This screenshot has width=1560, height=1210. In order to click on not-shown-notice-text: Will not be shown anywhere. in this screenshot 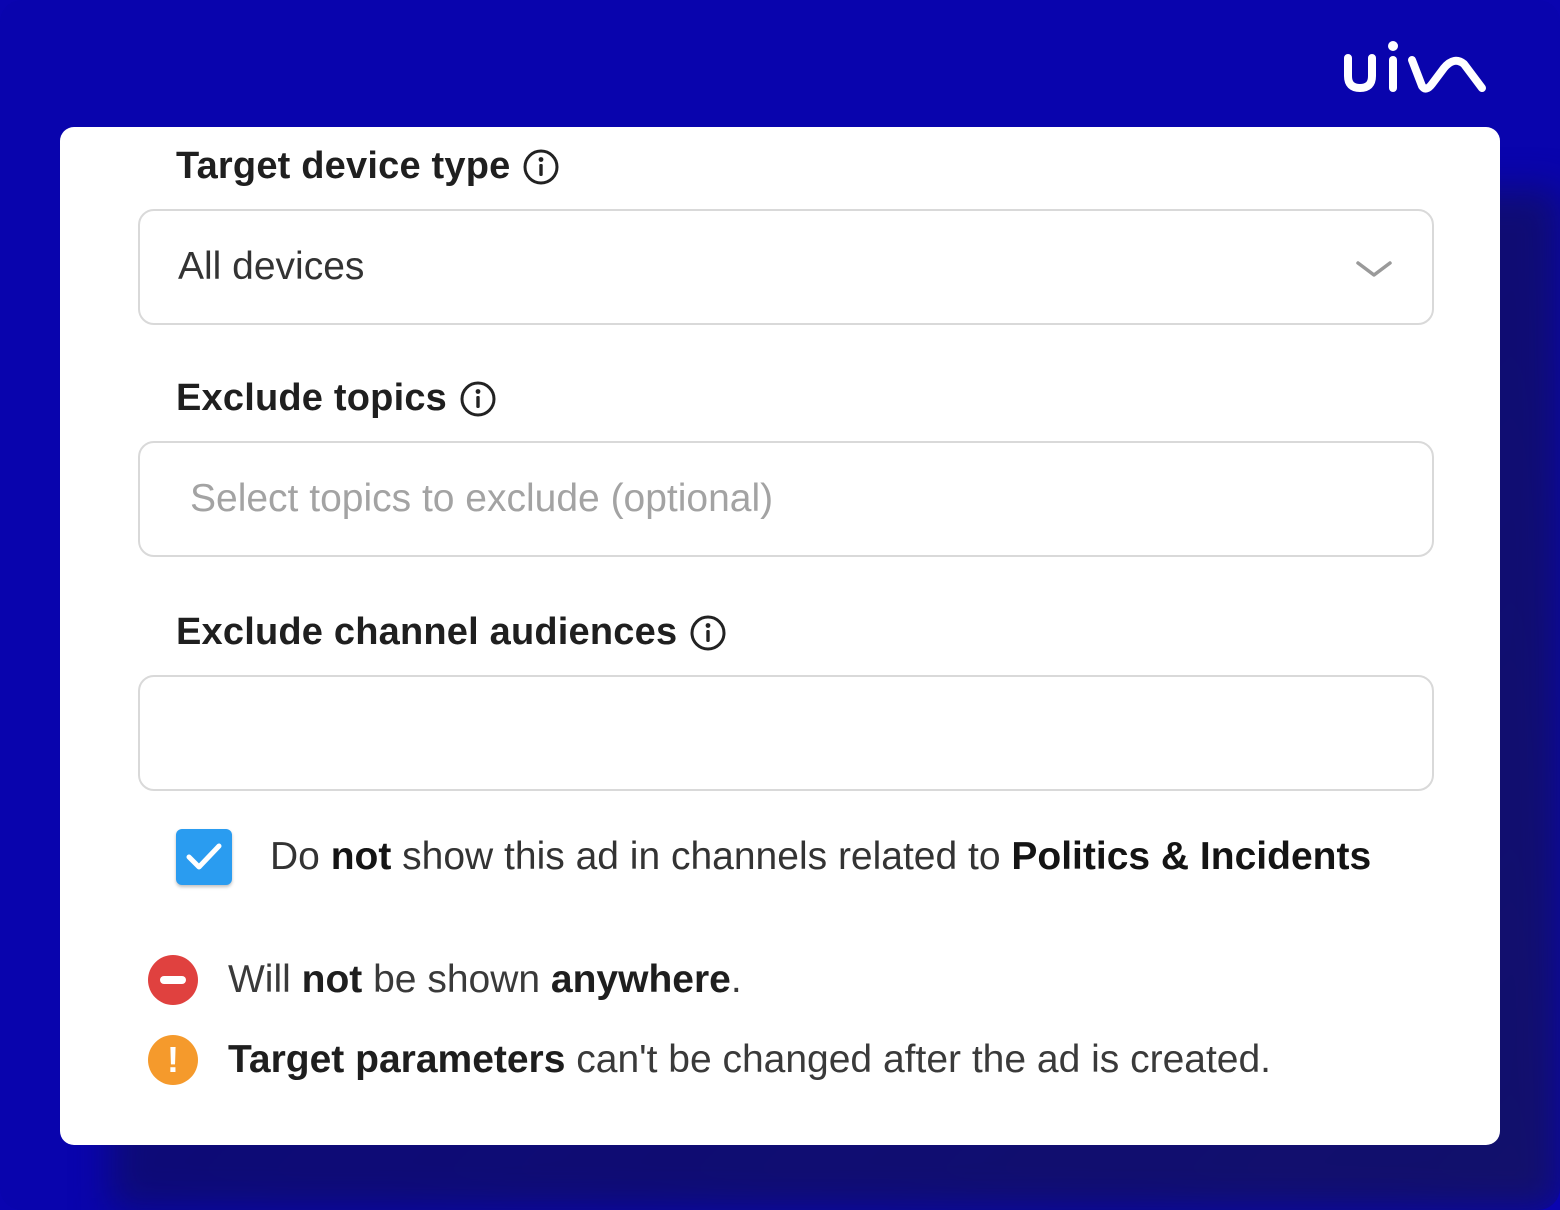, I will do `click(485, 980)`.